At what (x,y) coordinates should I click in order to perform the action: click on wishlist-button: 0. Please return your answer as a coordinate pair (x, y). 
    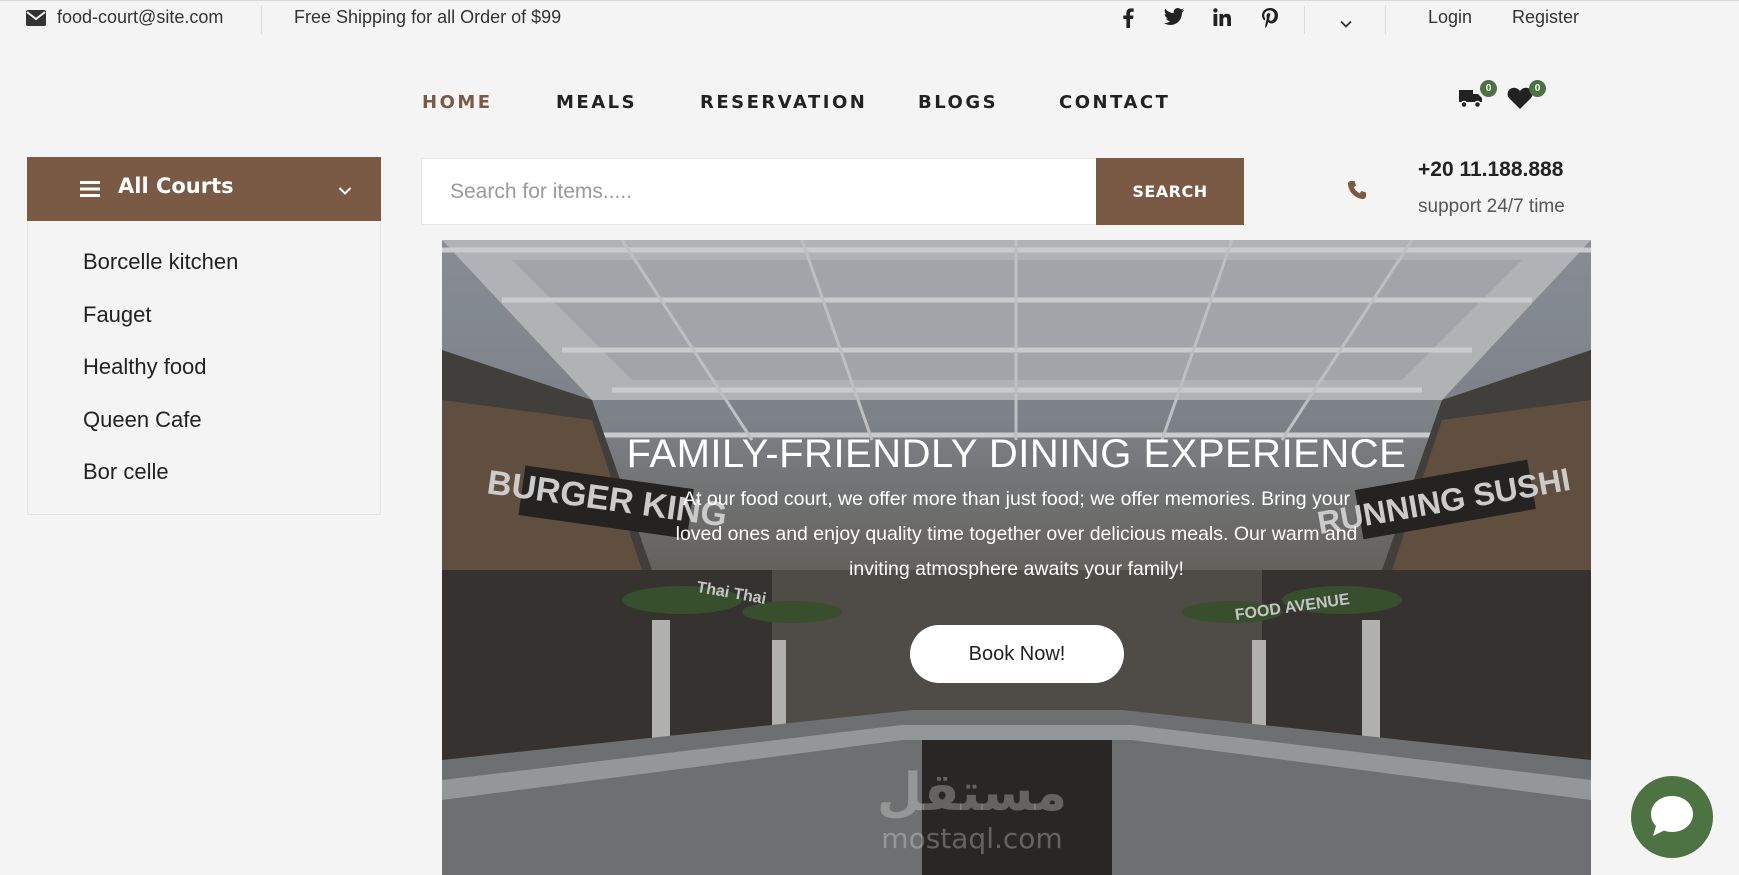
    Looking at the image, I should click on (1526, 97).